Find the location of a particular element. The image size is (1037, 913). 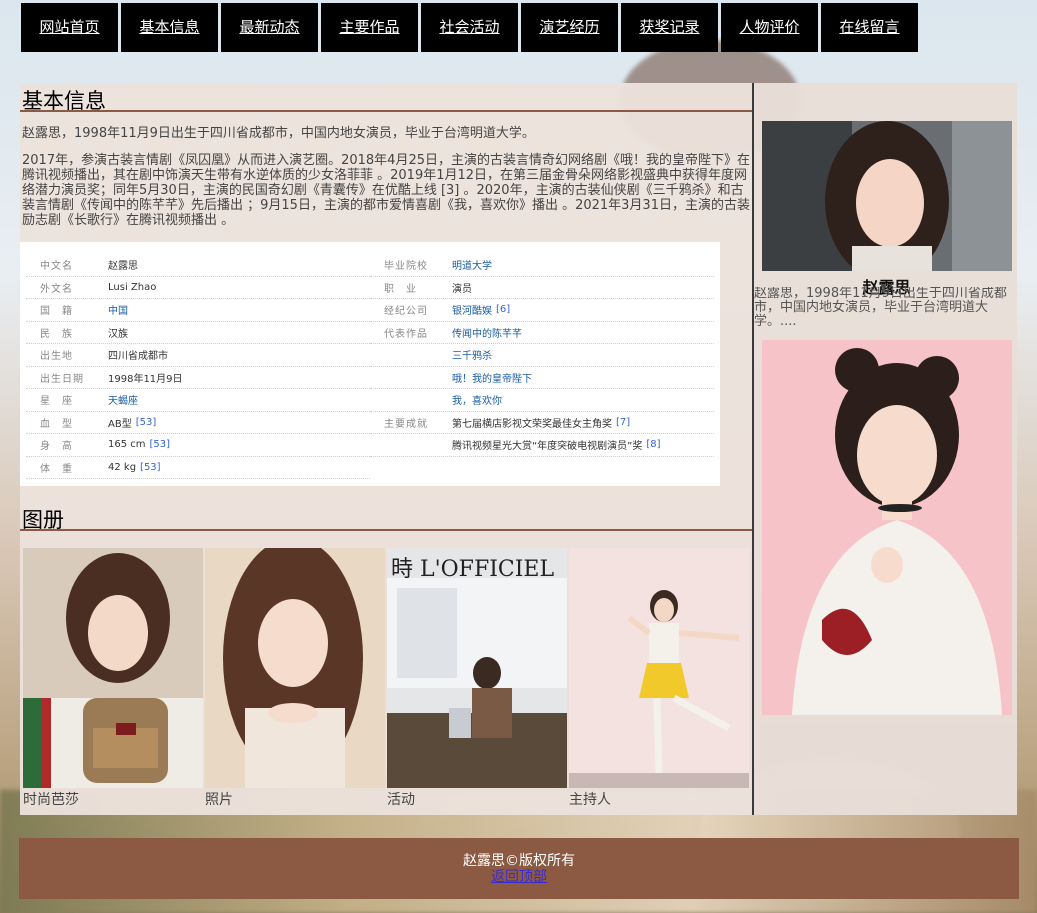

gallery-caption: 主持人 is located at coordinates (590, 800).